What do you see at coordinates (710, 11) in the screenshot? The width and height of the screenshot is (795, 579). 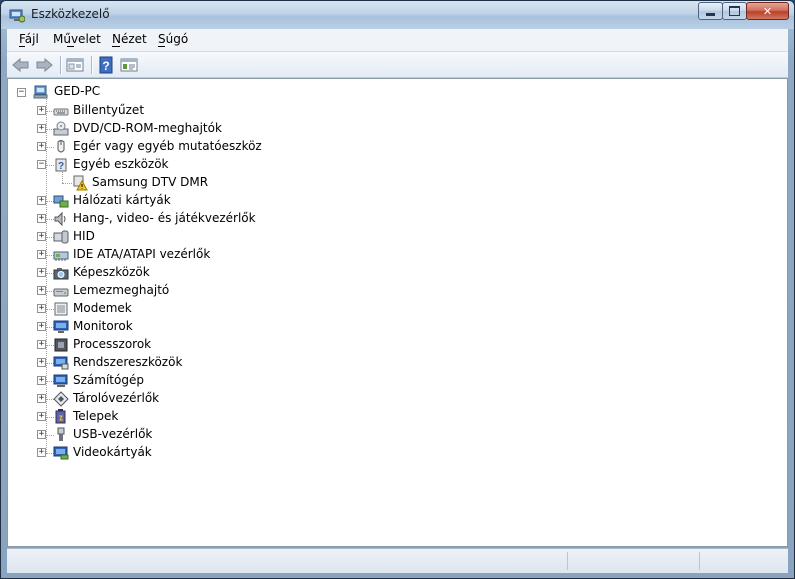 I see `minimize-button` at bounding box center [710, 11].